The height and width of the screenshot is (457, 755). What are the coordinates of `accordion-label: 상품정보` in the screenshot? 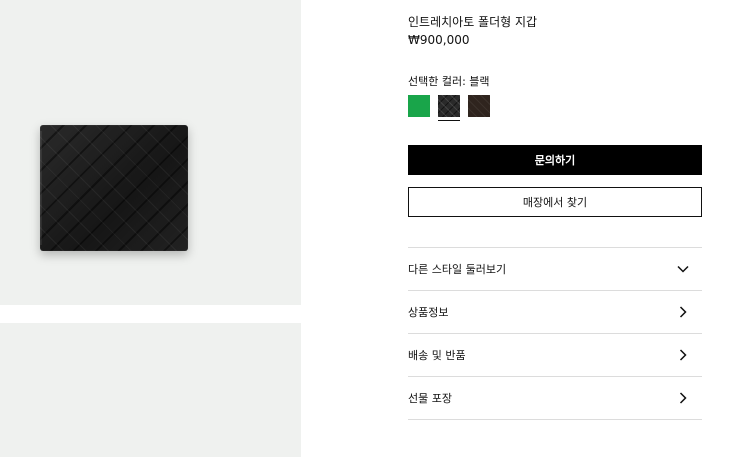 It's located at (428, 312).